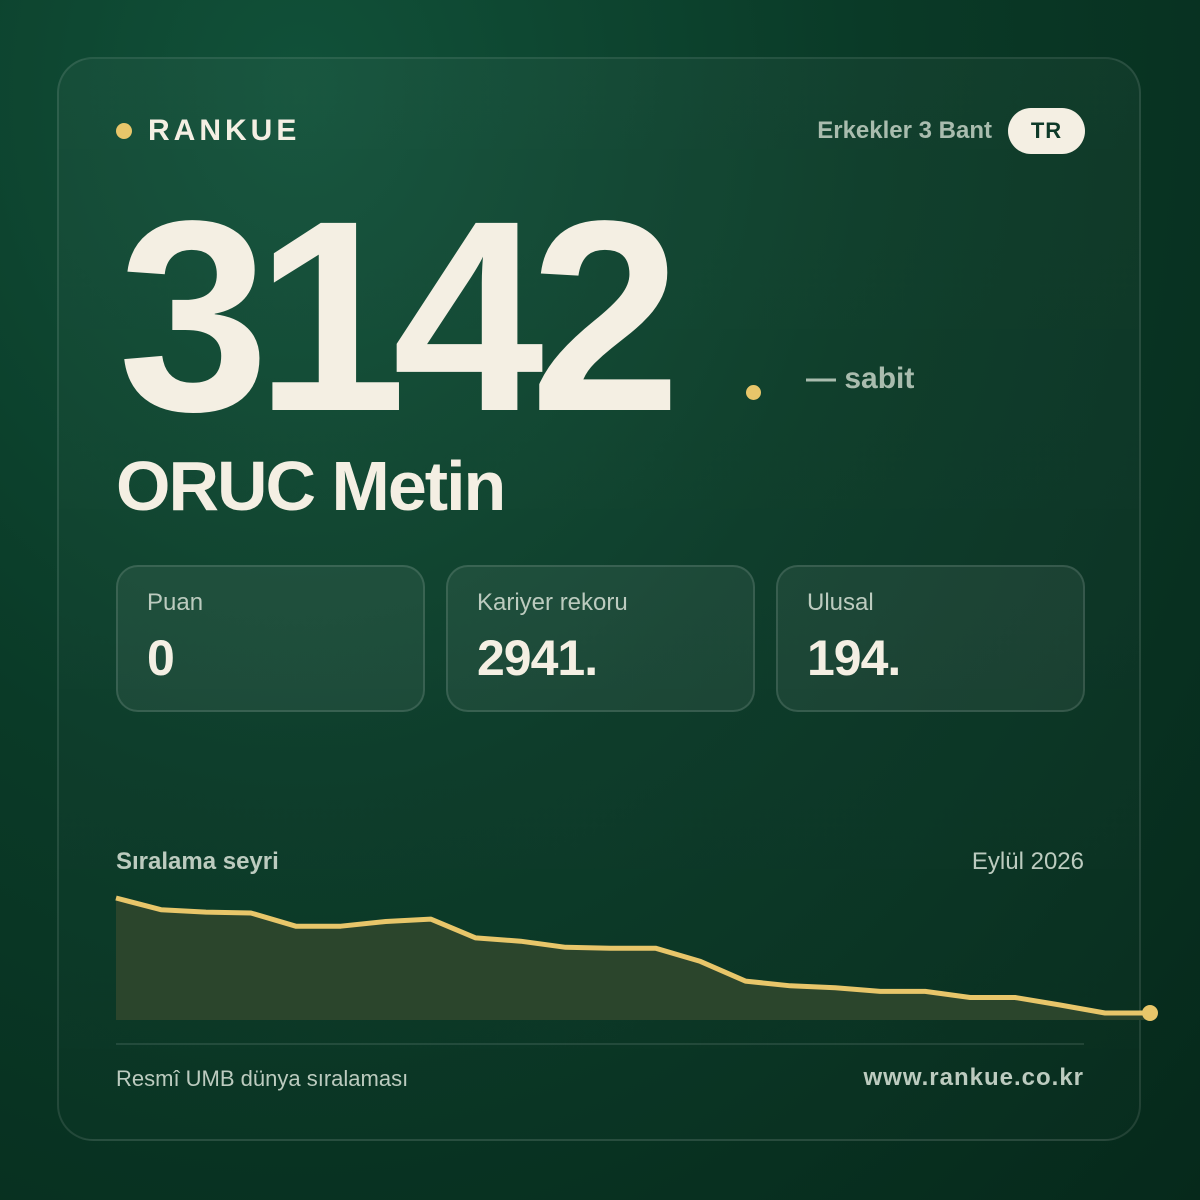 The image size is (1200, 1200). Describe the element at coordinates (1150, 1013) in the screenshot. I see `chart-current-point` at that location.